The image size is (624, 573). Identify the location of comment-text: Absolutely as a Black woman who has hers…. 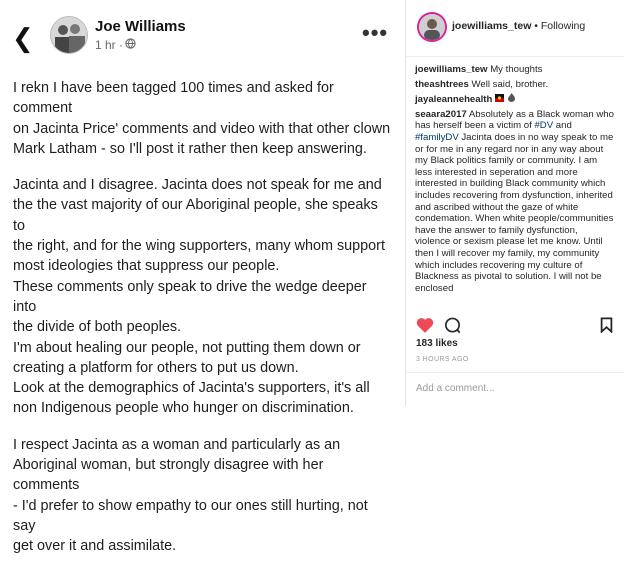
(514, 201).